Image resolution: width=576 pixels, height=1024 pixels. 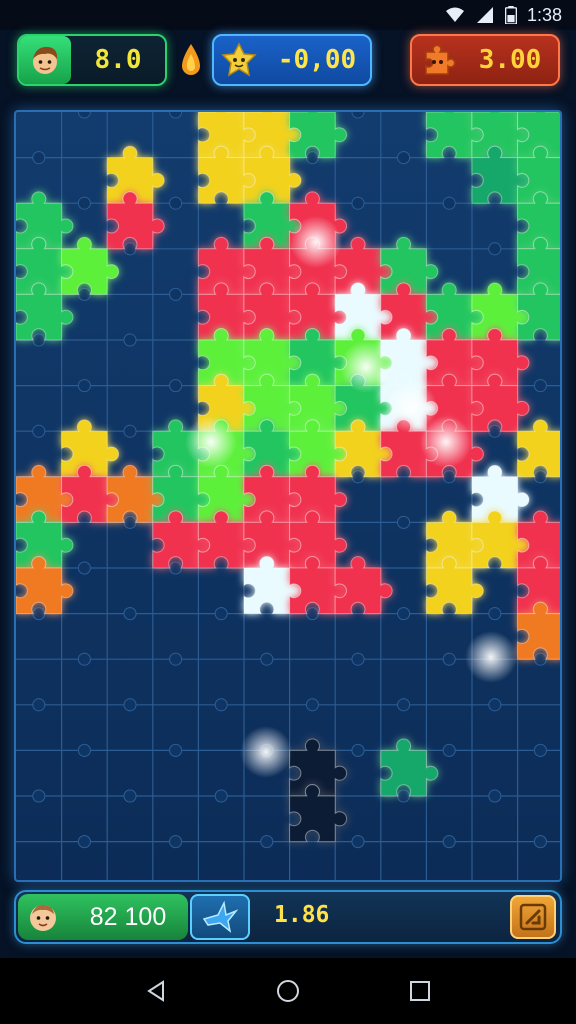 I want to click on red-value: 3.00, so click(x=510, y=60).